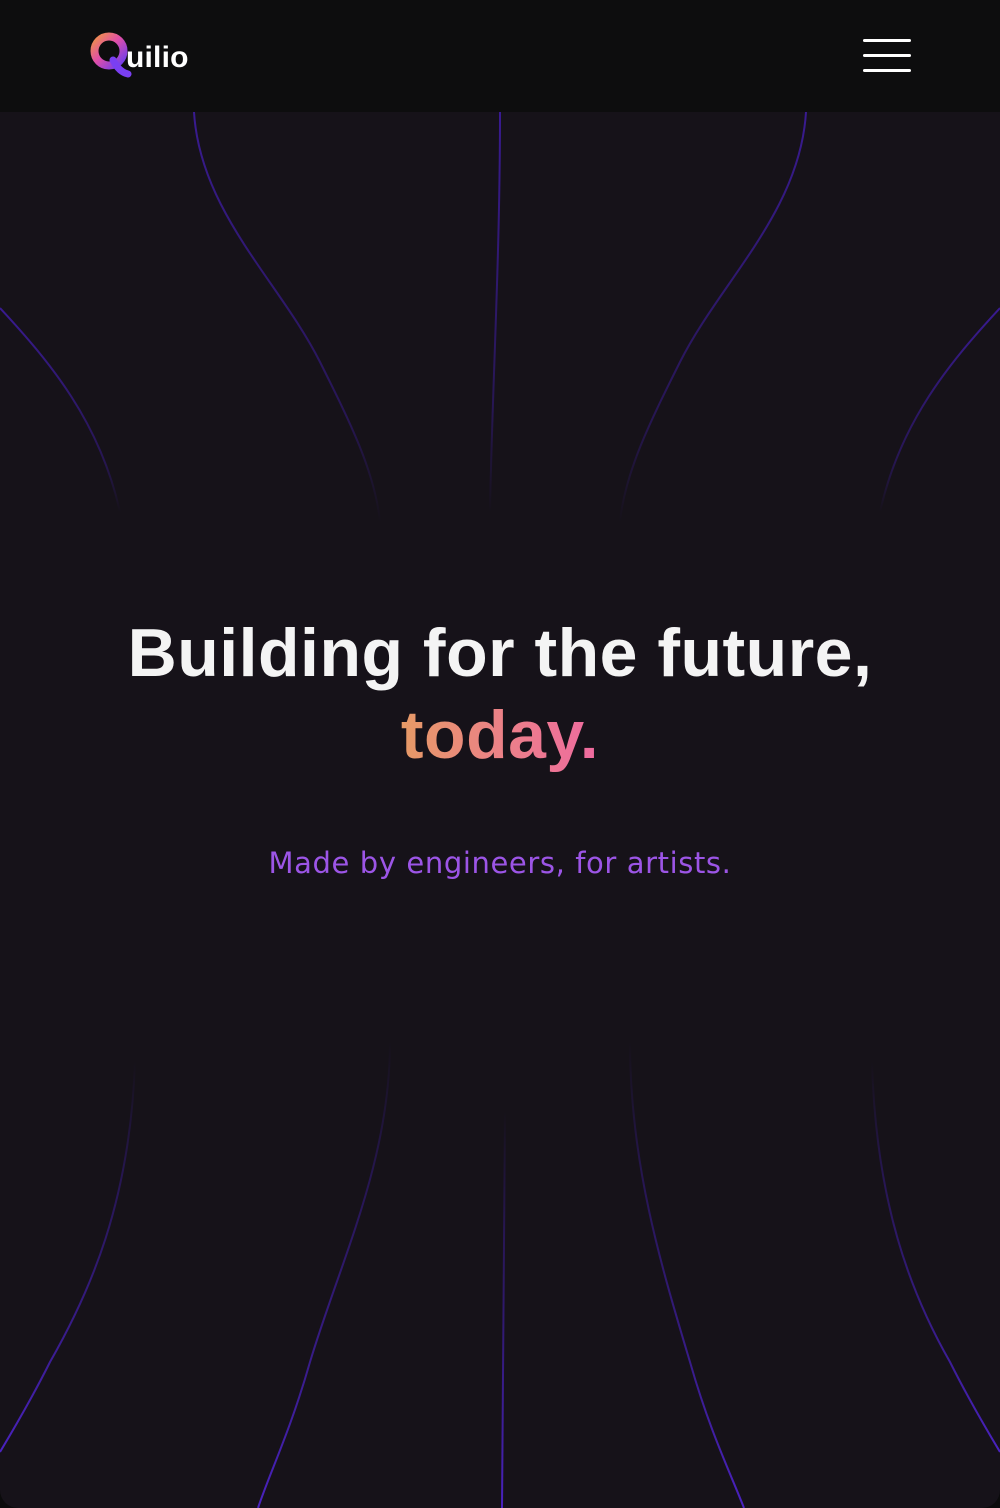 This screenshot has height=1508, width=1000. I want to click on hero-title-line: Building for the future,, so click(500, 653).